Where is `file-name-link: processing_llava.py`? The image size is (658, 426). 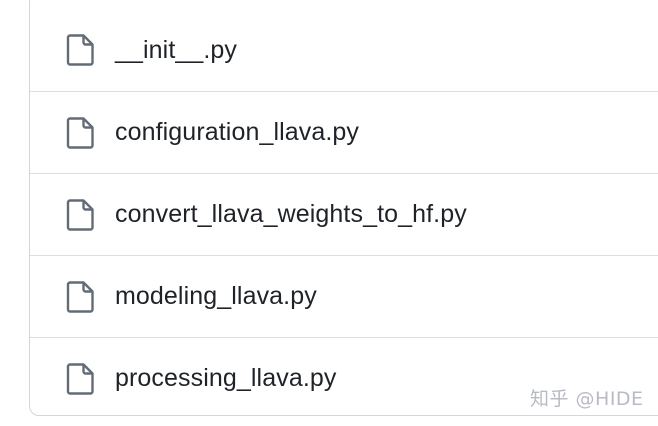
file-name-link: processing_llava.py is located at coordinates (225, 378).